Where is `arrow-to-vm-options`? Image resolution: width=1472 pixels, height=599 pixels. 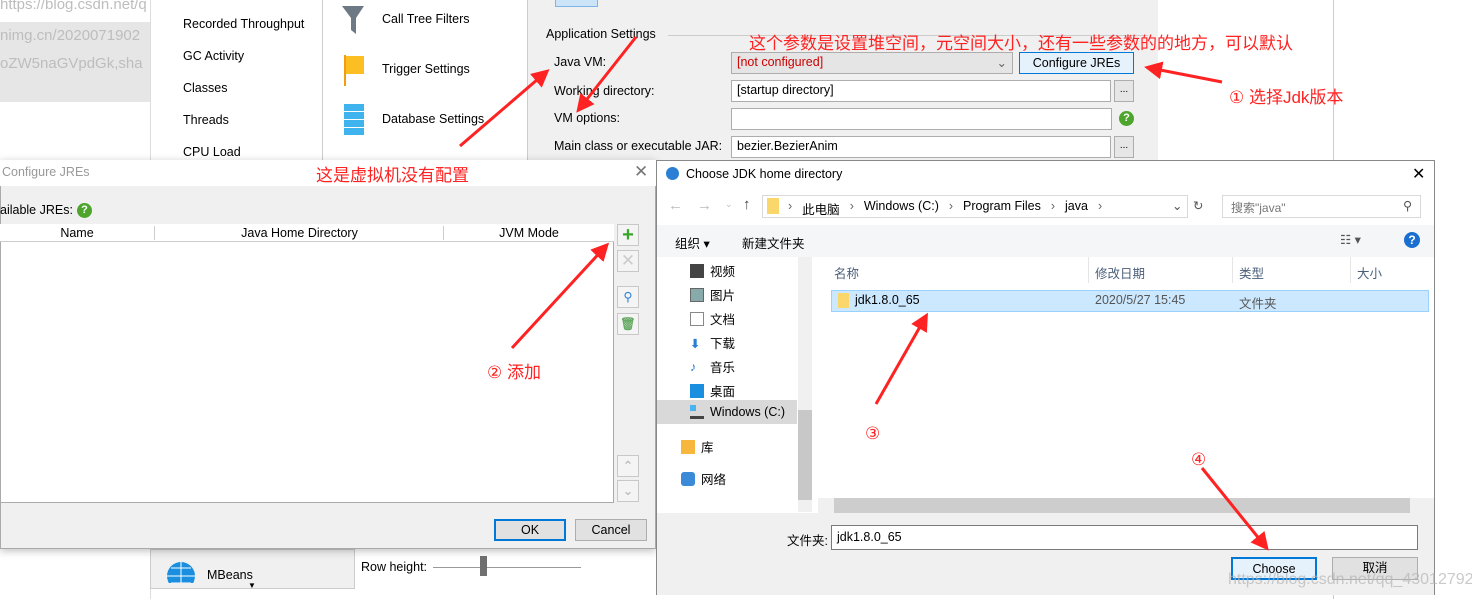 arrow-to-vm-options is located at coordinates (607, 74).